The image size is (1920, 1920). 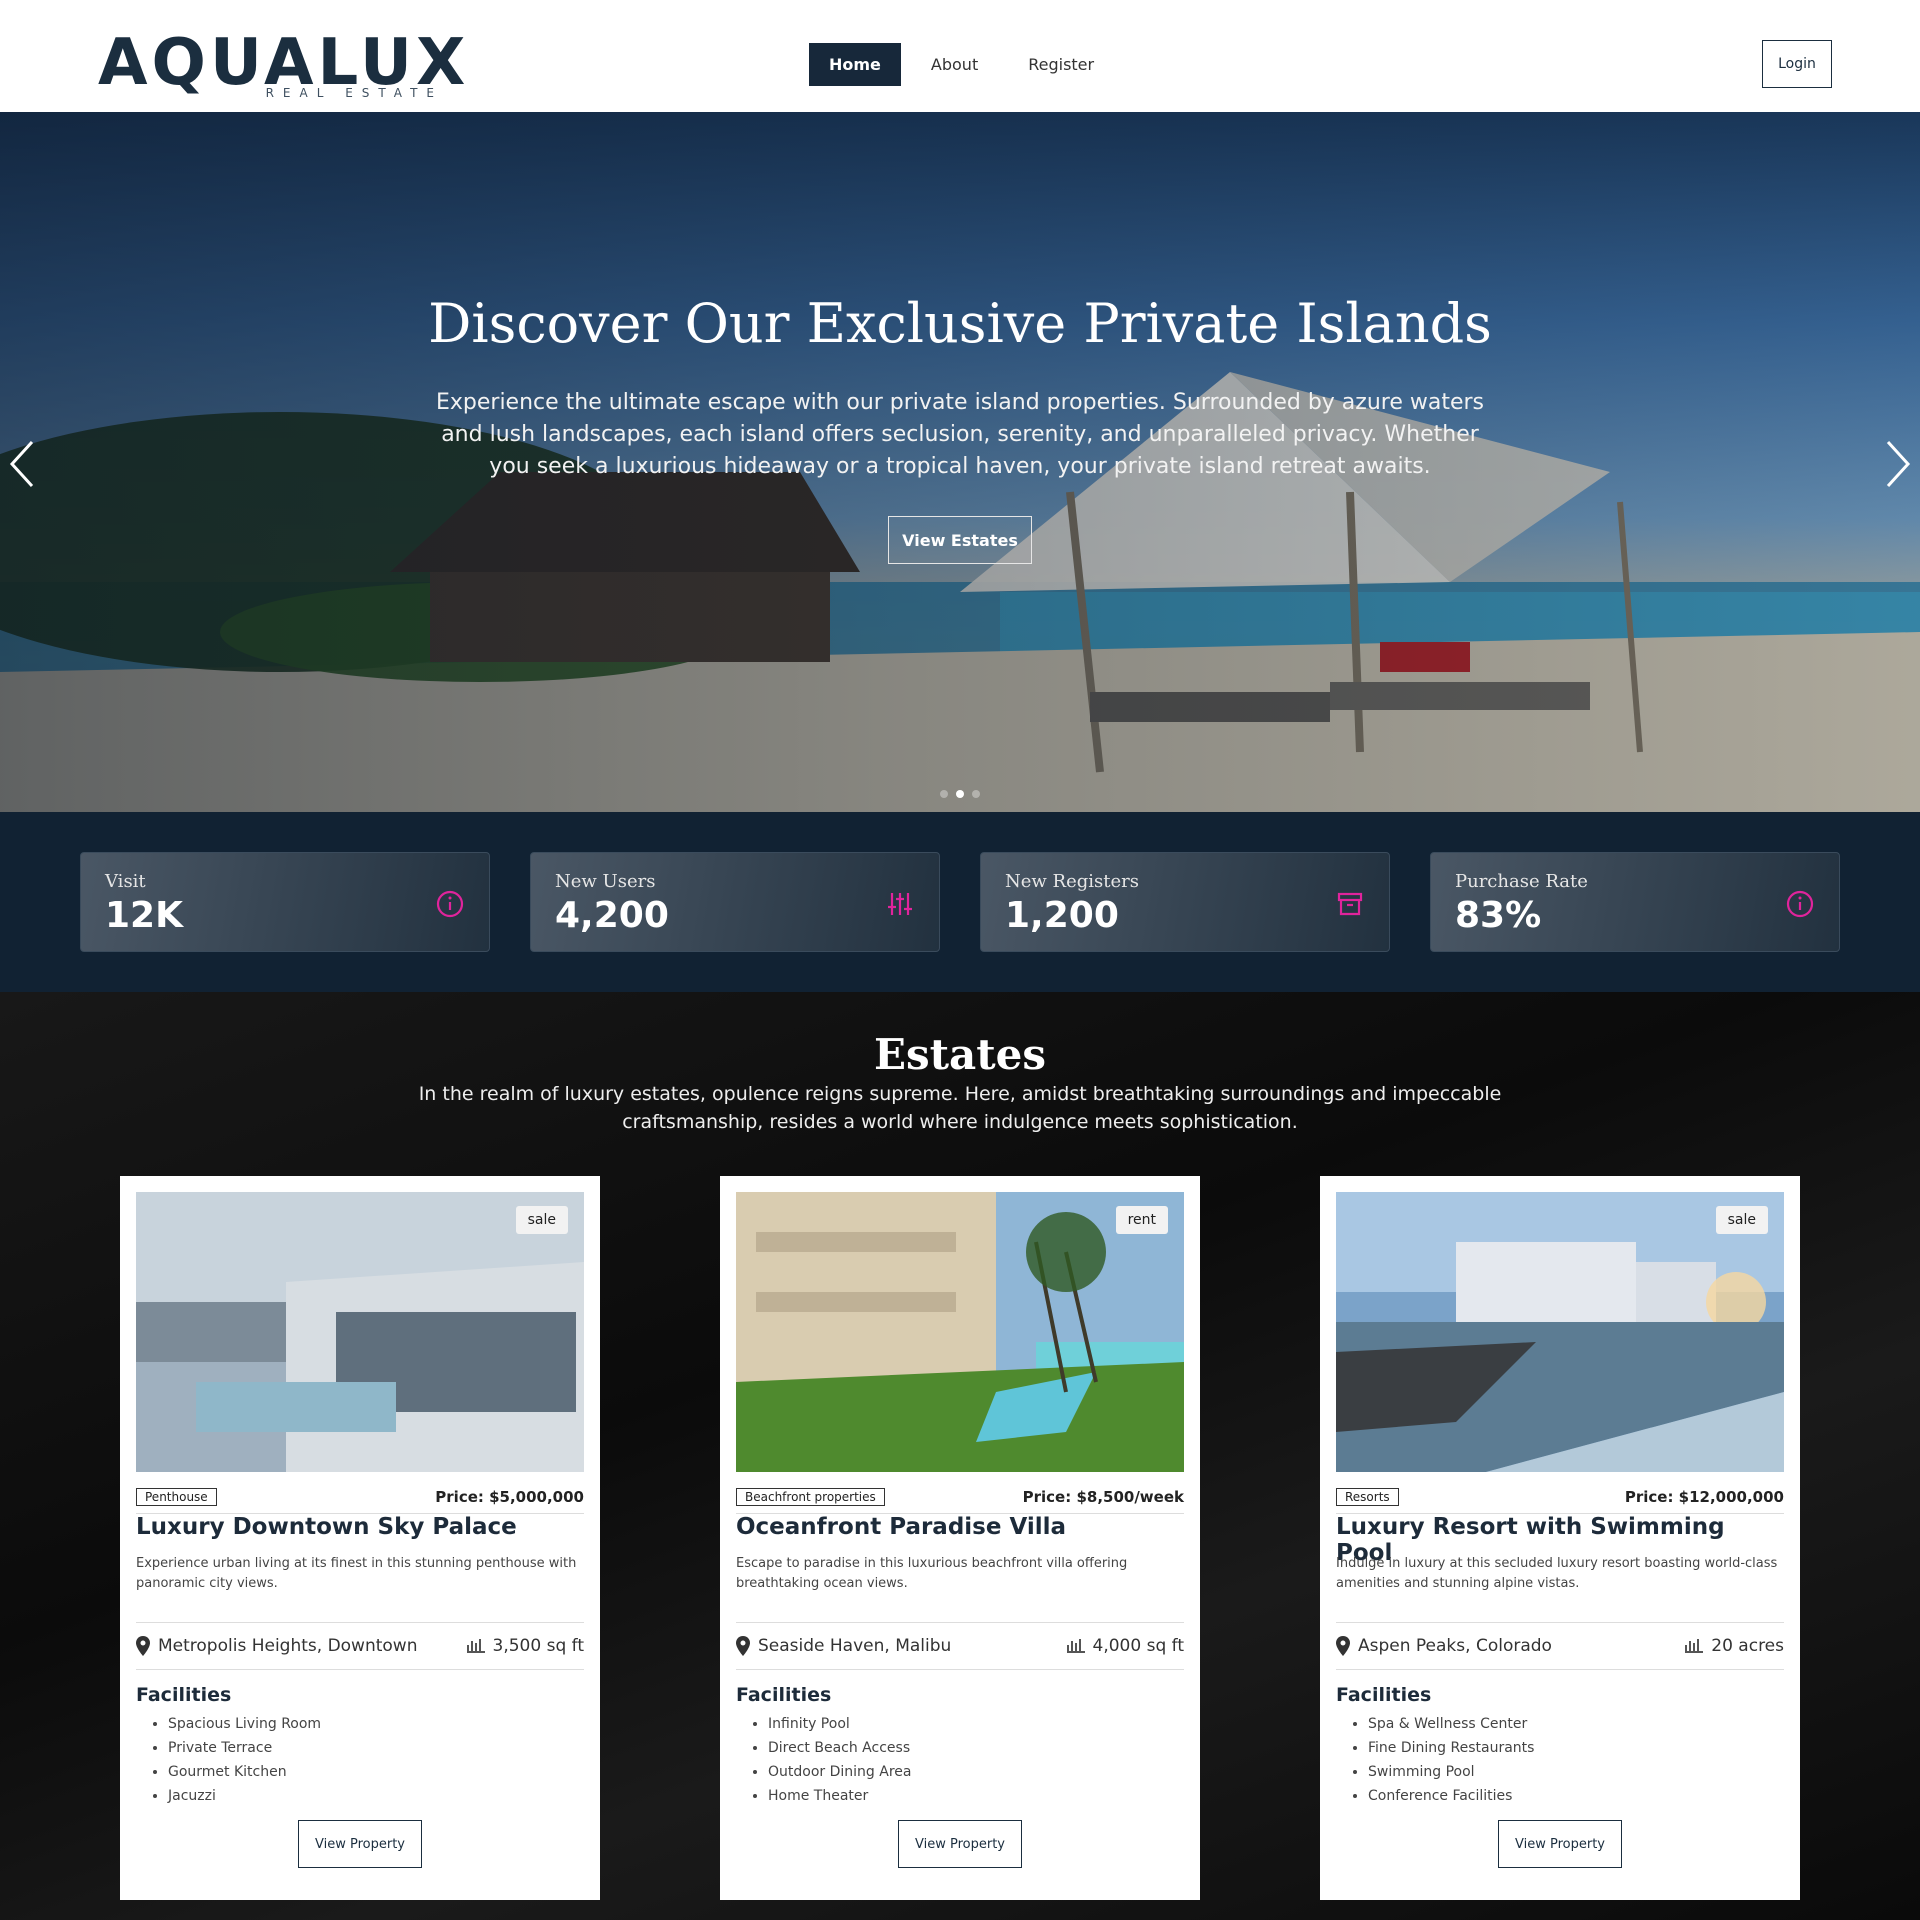 I want to click on carousel-dot-active, so click(x=960, y=794).